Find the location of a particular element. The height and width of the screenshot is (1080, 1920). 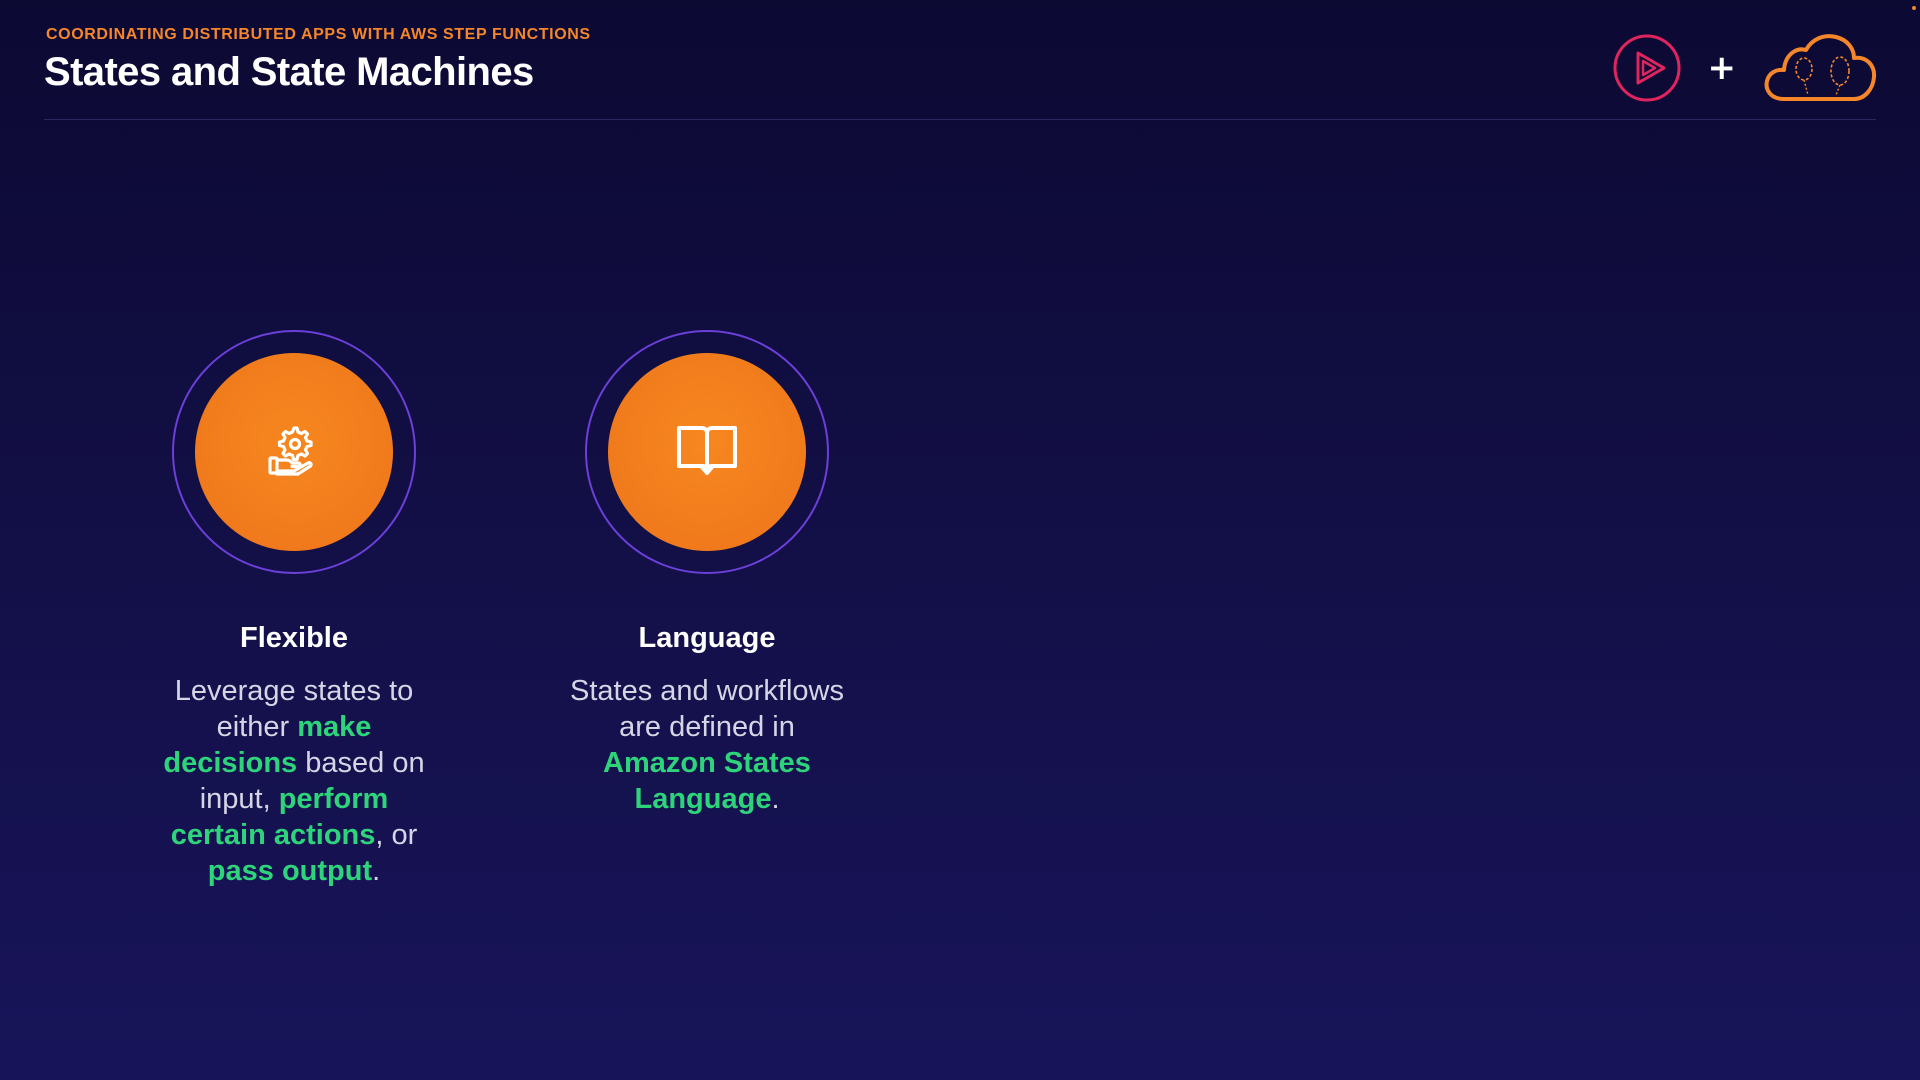

play-logo-icon is located at coordinates (1647, 68).